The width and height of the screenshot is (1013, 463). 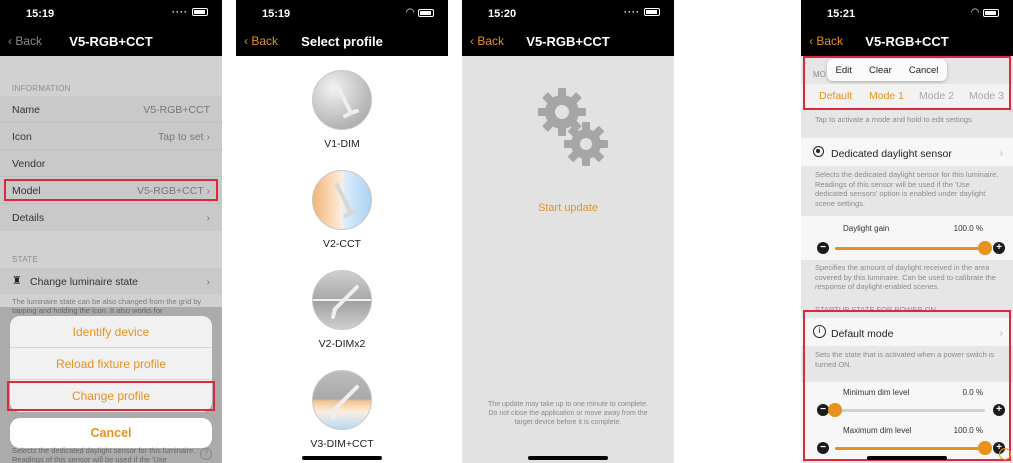 I want to click on status-bar: 15:21 ◠, so click(x=907, y=13).